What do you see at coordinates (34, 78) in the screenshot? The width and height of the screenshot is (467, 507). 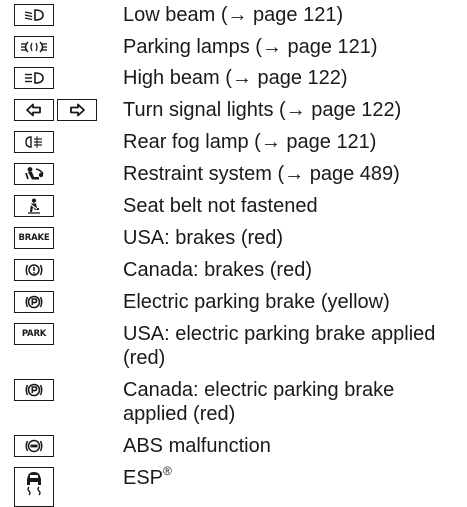 I see `high-beam-icon` at bounding box center [34, 78].